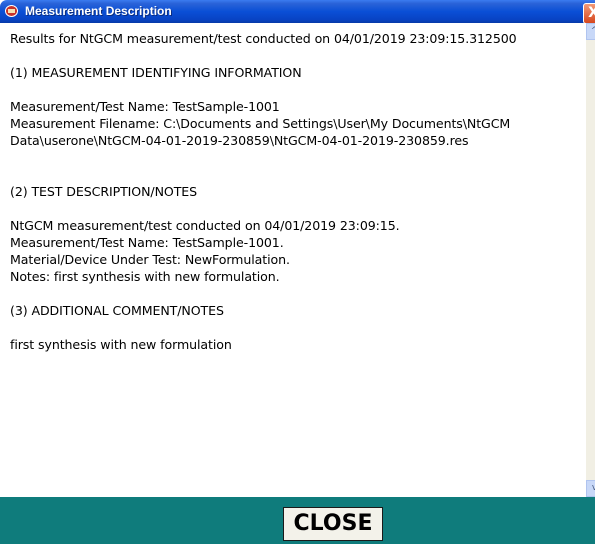 The width and height of the screenshot is (595, 544). What do you see at coordinates (589, 13) in the screenshot?
I see `window-close-button: X` at bounding box center [589, 13].